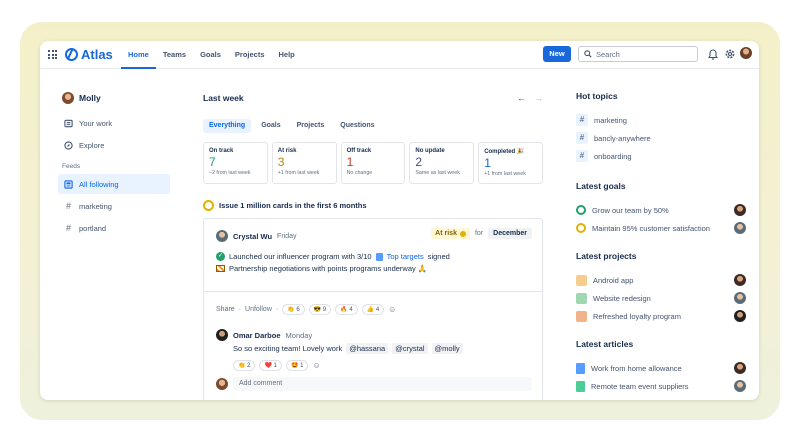 This screenshot has width=800, height=442. I want to click on topic-bancly-anywhere: # bancly-anywhere, so click(661, 138).